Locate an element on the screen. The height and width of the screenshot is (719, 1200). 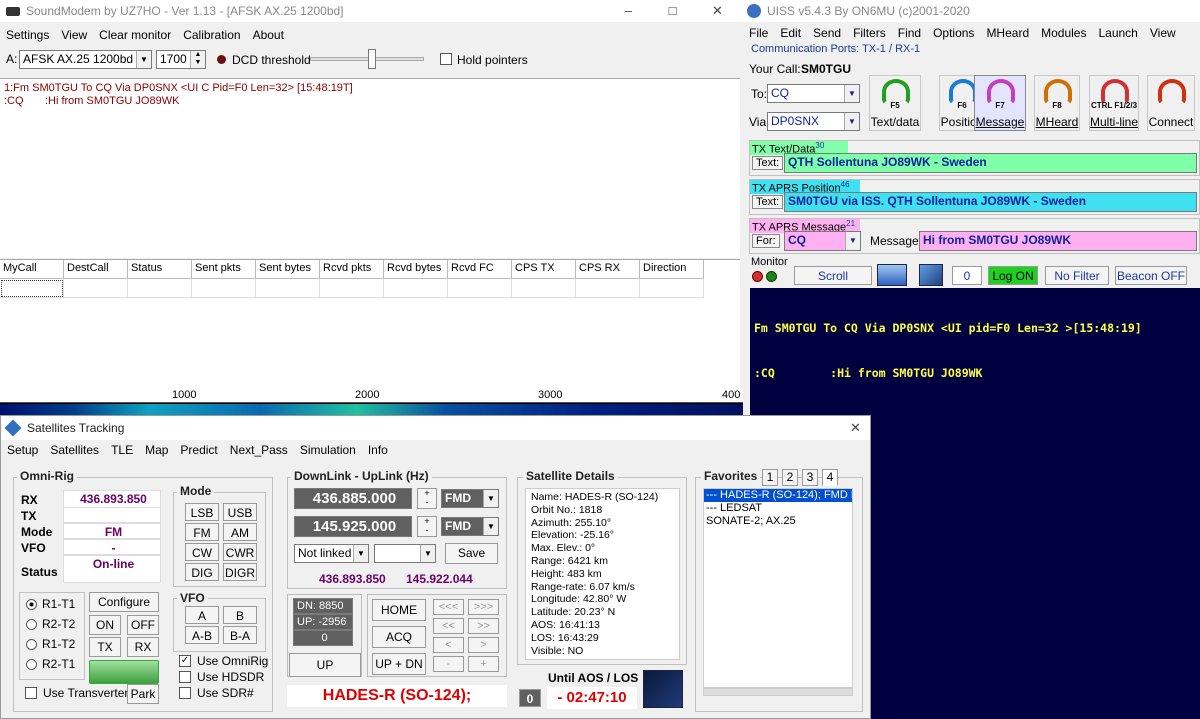
up-dn-button: UP + DN is located at coordinates (399, 664).